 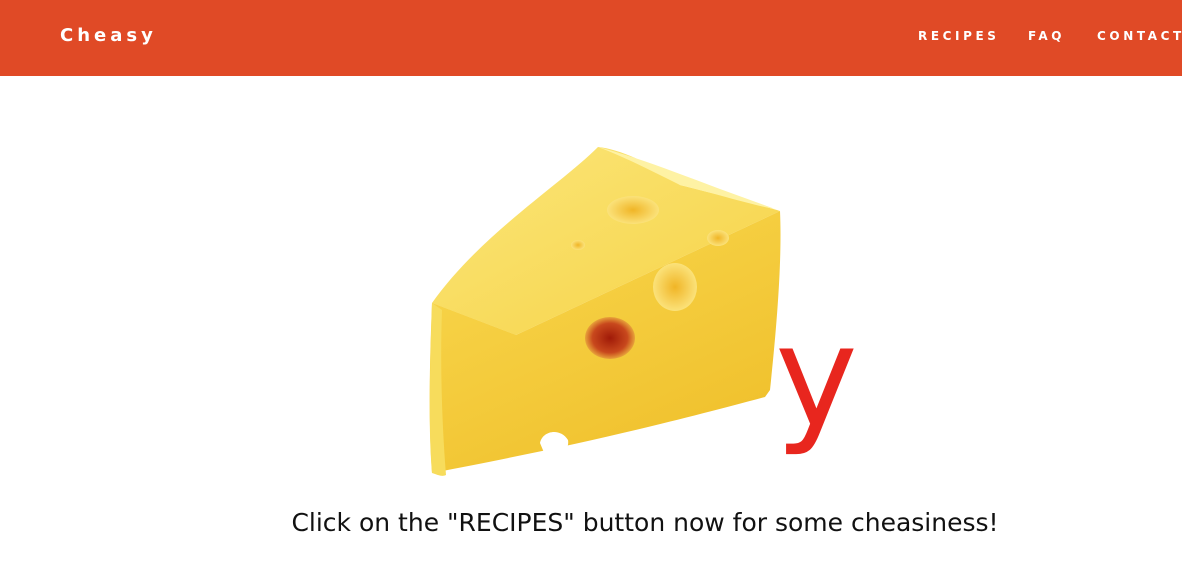 What do you see at coordinates (675, 287) in the screenshot?
I see `cheese-hole-middle` at bounding box center [675, 287].